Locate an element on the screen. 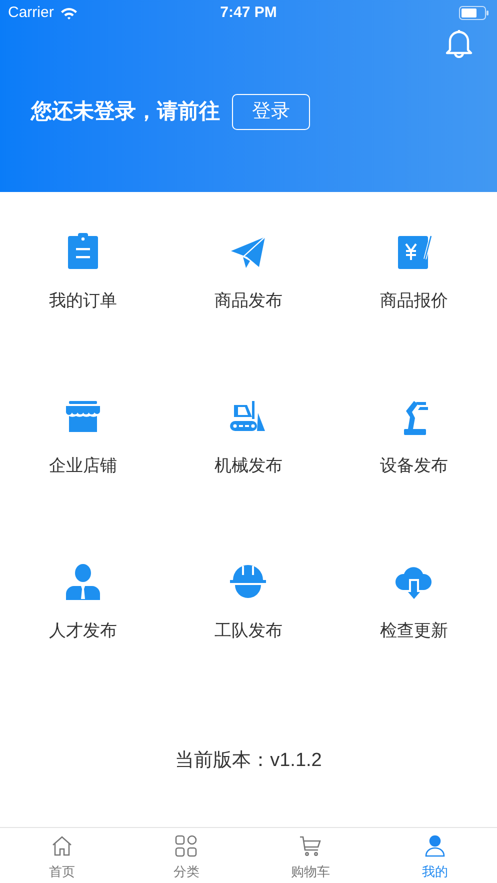 The height and width of the screenshot is (883, 497). menu-item-label: 我的订单 is located at coordinates (82, 301).